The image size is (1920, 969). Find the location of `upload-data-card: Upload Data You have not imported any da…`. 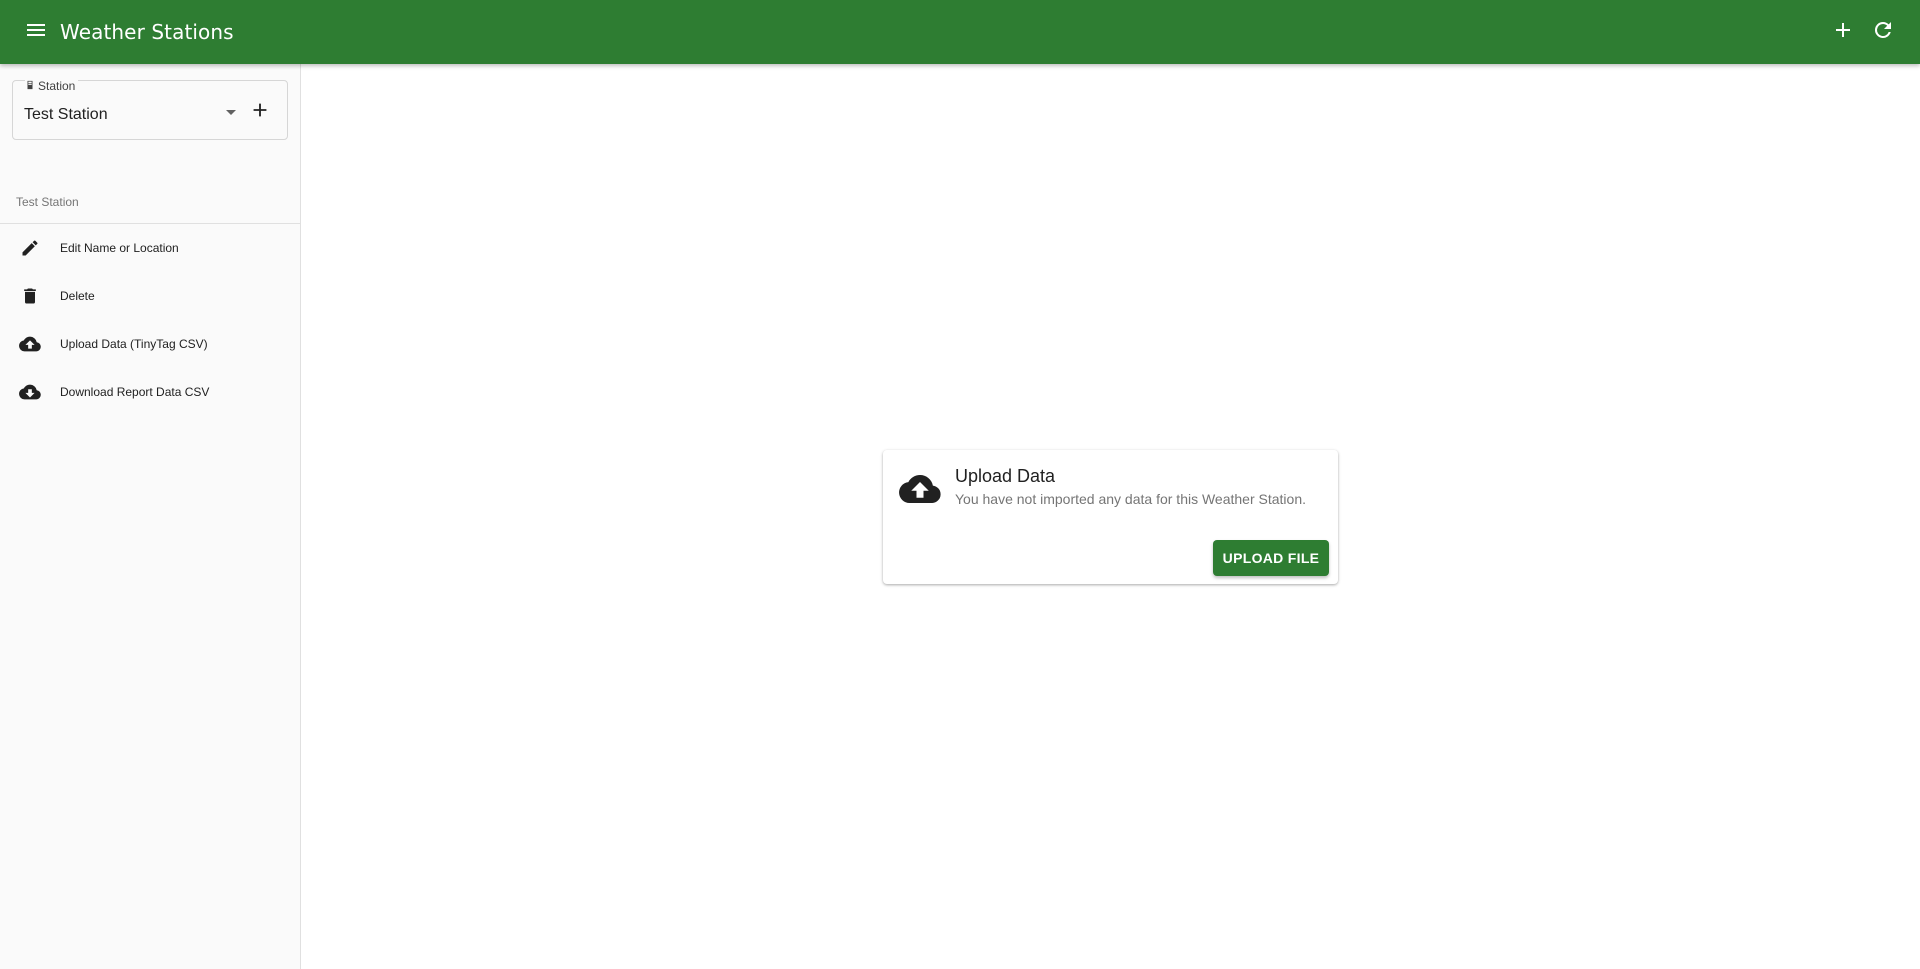

upload-data-card: Upload Data You have not imported any da… is located at coordinates (1110, 517).